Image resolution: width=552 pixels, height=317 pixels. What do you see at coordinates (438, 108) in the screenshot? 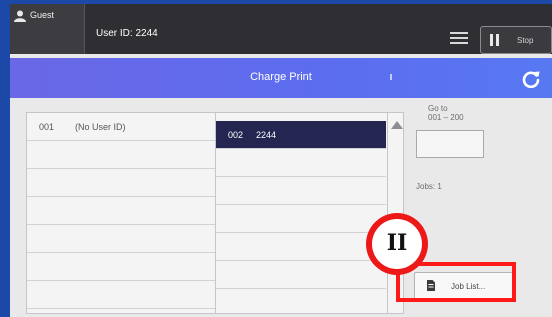
I see `goto-title: Go to` at bounding box center [438, 108].